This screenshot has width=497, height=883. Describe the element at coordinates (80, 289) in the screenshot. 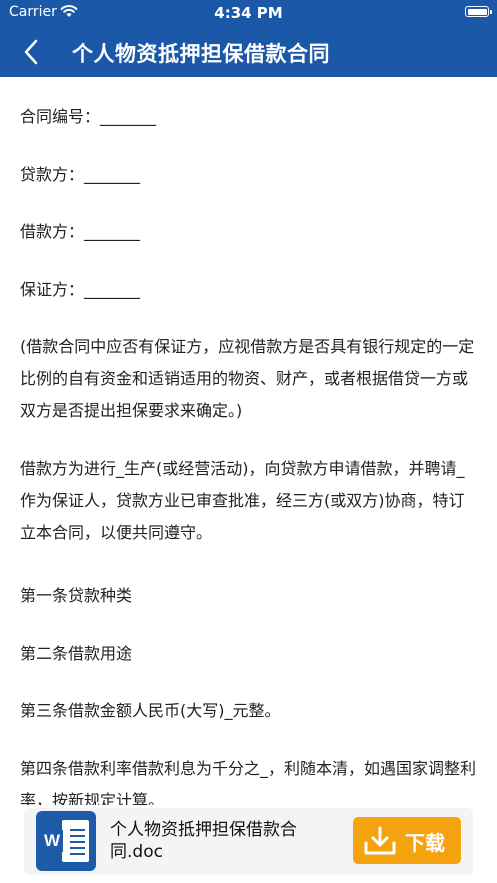

I see `guarantor-line: 保证方：_______` at that location.